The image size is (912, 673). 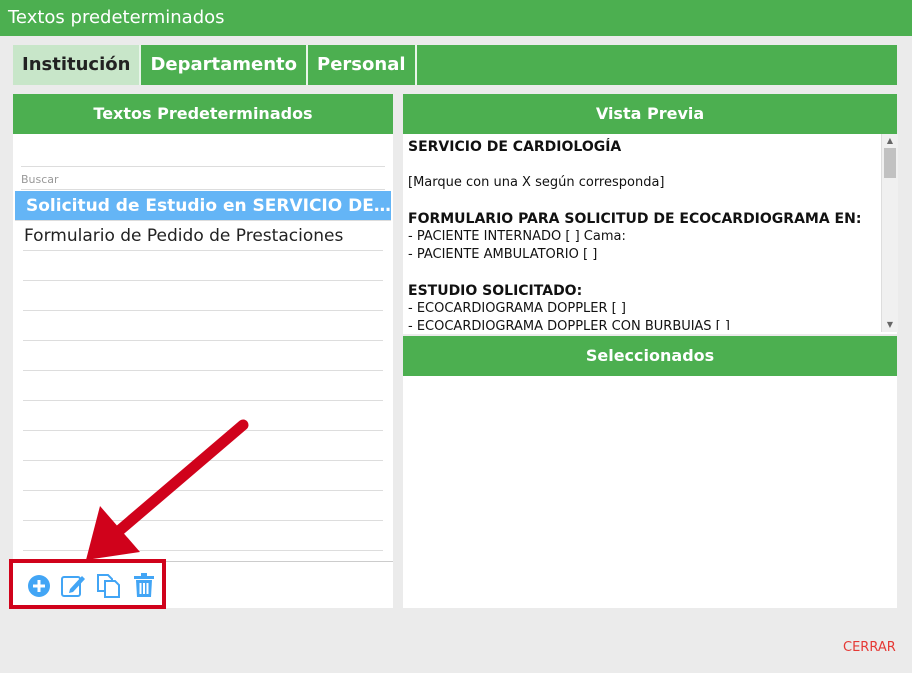 I want to click on preview-line: - PACIENTE AMBULATORIO [ ], so click(x=503, y=254).